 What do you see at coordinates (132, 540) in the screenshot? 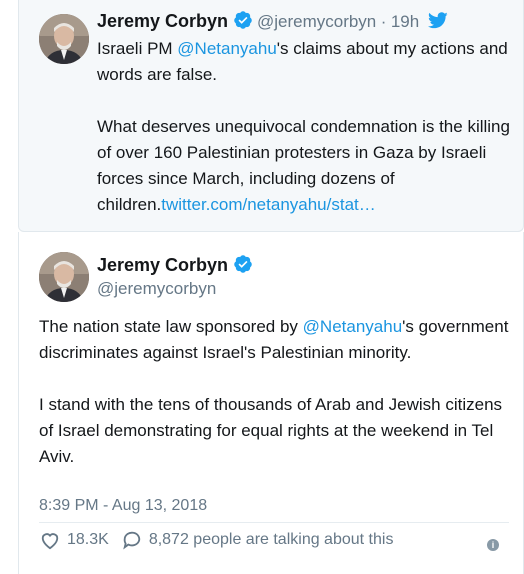
I see `speech-bubble-icon` at bounding box center [132, 540].